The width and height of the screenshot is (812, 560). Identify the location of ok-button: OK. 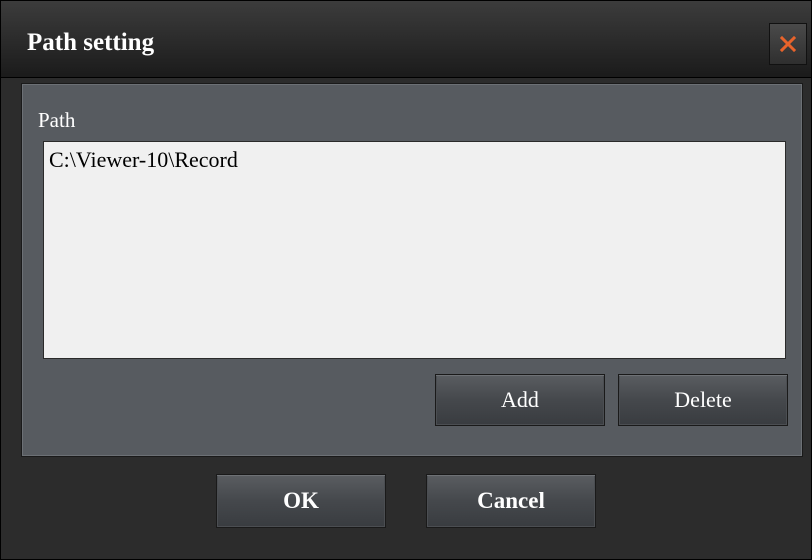
(301, 501).